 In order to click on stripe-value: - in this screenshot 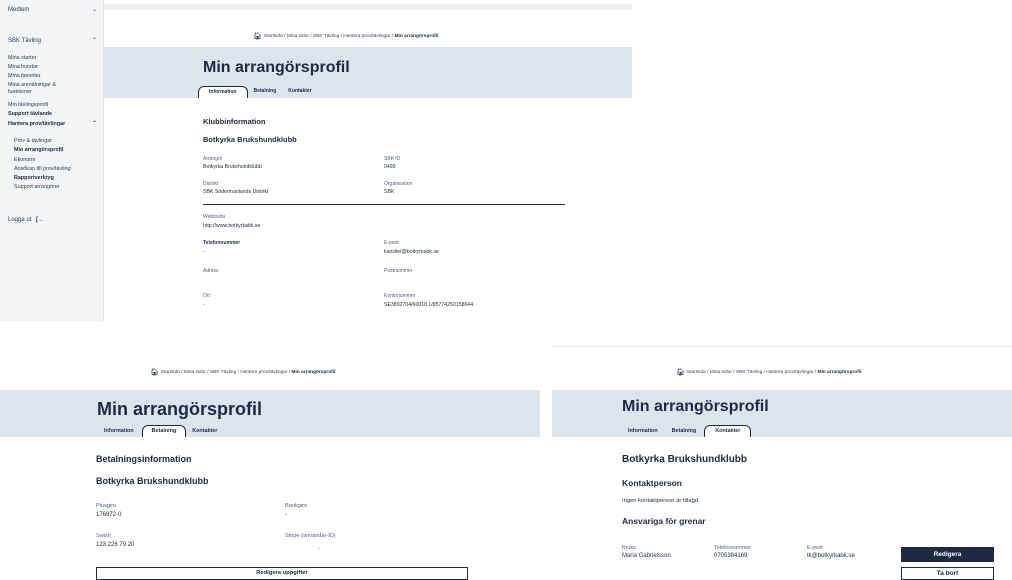, I will do `click(319, 549)`.